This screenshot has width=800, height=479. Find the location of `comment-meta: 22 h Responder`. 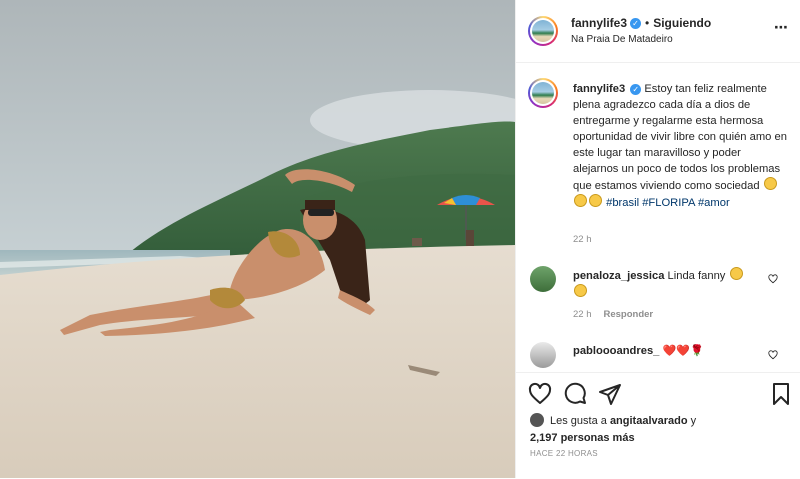

comment-meta: 22 h Responder is located at coordinates (613, 314).